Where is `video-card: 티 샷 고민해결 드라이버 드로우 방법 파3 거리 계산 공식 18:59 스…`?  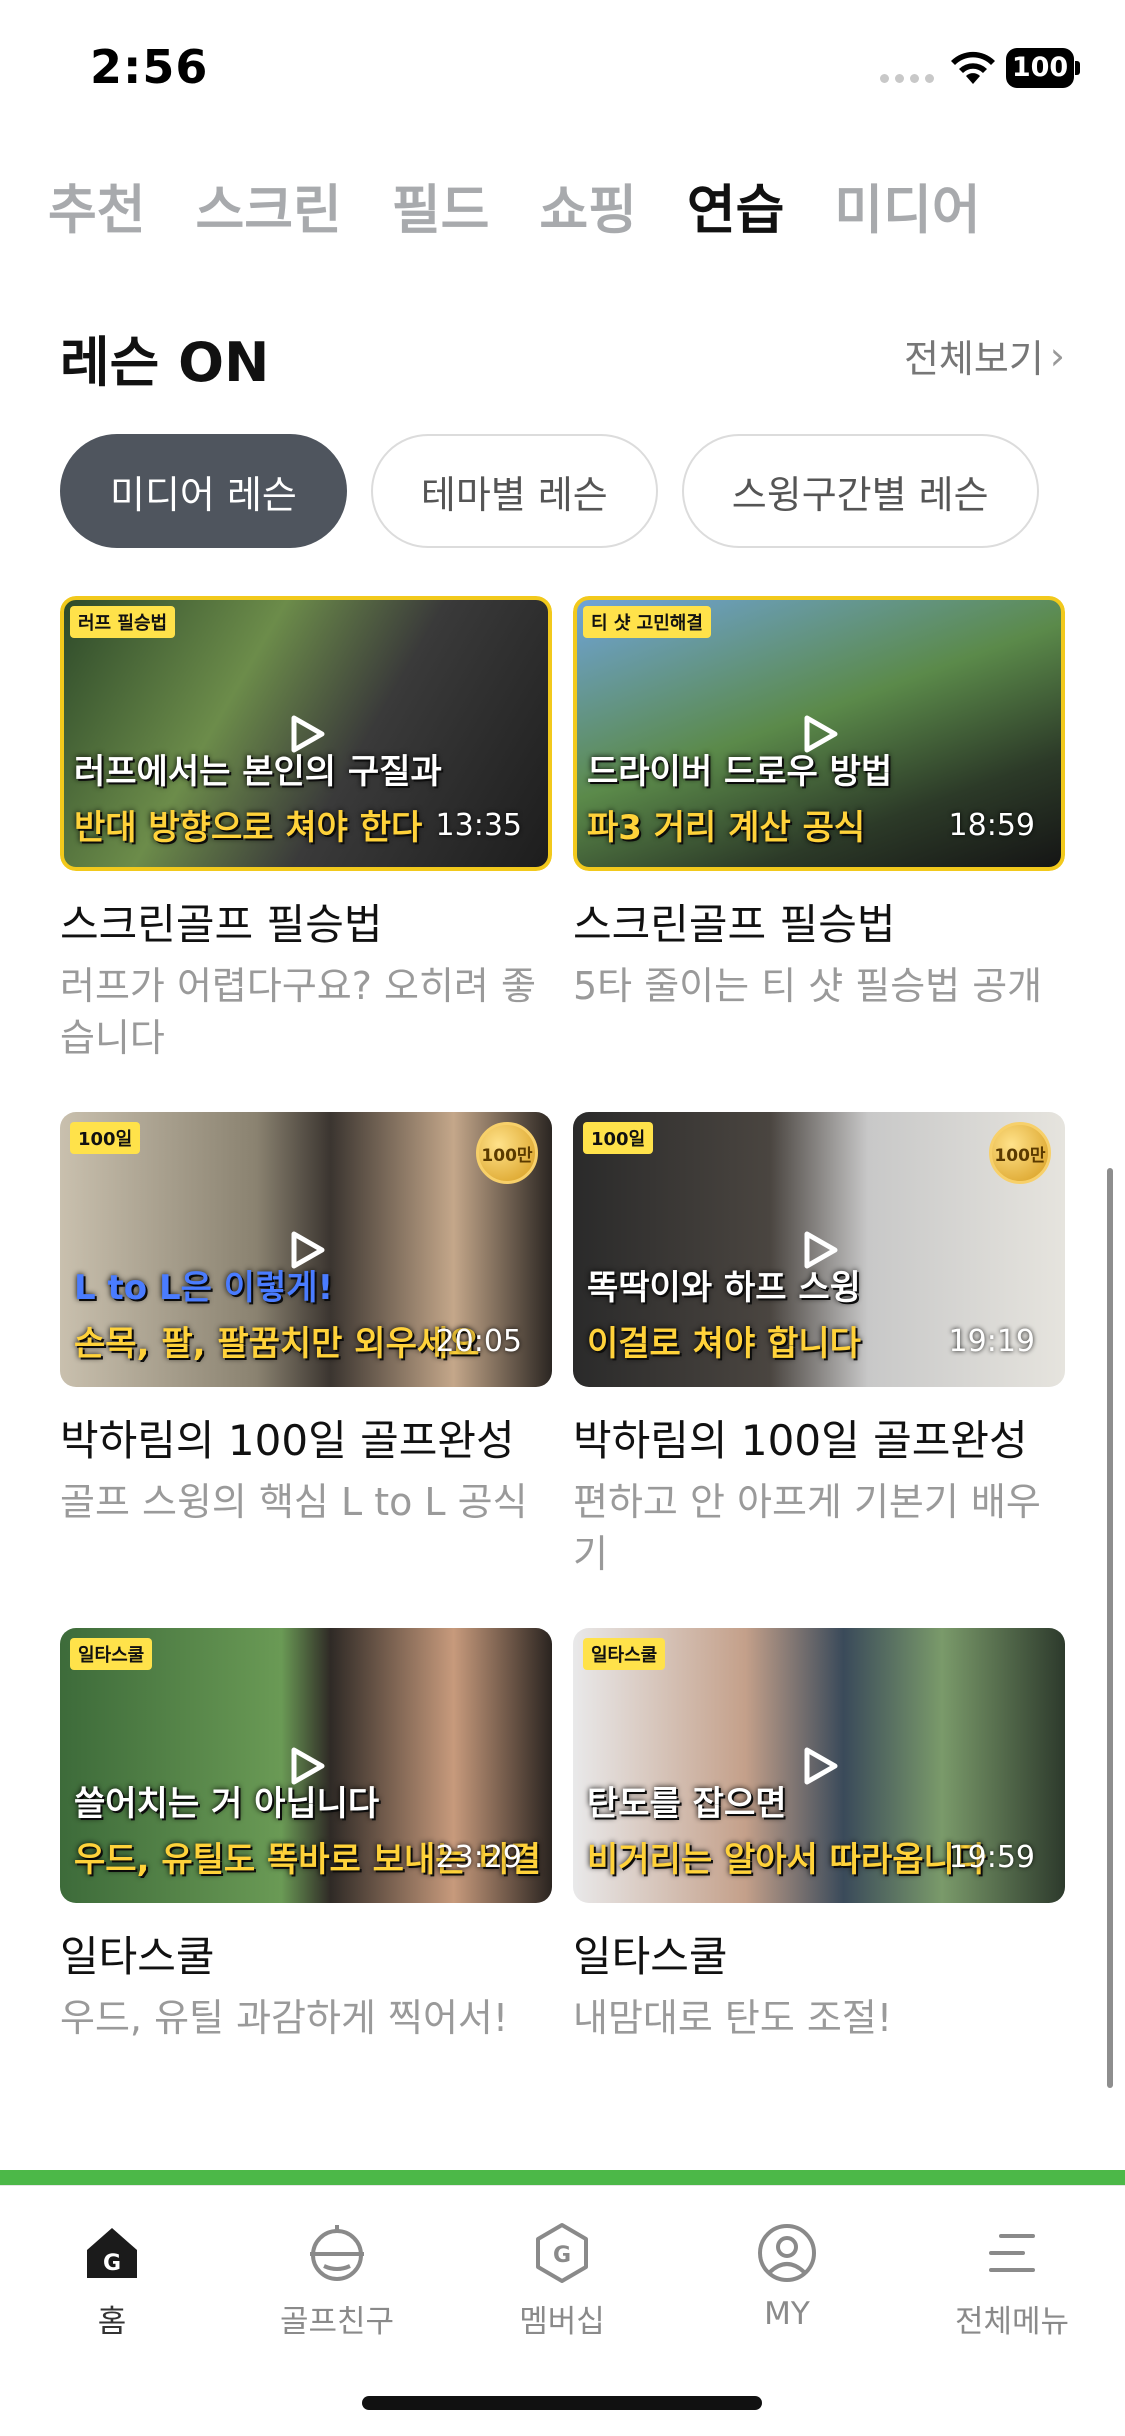 video-card: 티 샷 고민해결 드라이버 드로우 방법 파3 거리 계산 공식 18:59 스… is located at coordinates (819, 854).